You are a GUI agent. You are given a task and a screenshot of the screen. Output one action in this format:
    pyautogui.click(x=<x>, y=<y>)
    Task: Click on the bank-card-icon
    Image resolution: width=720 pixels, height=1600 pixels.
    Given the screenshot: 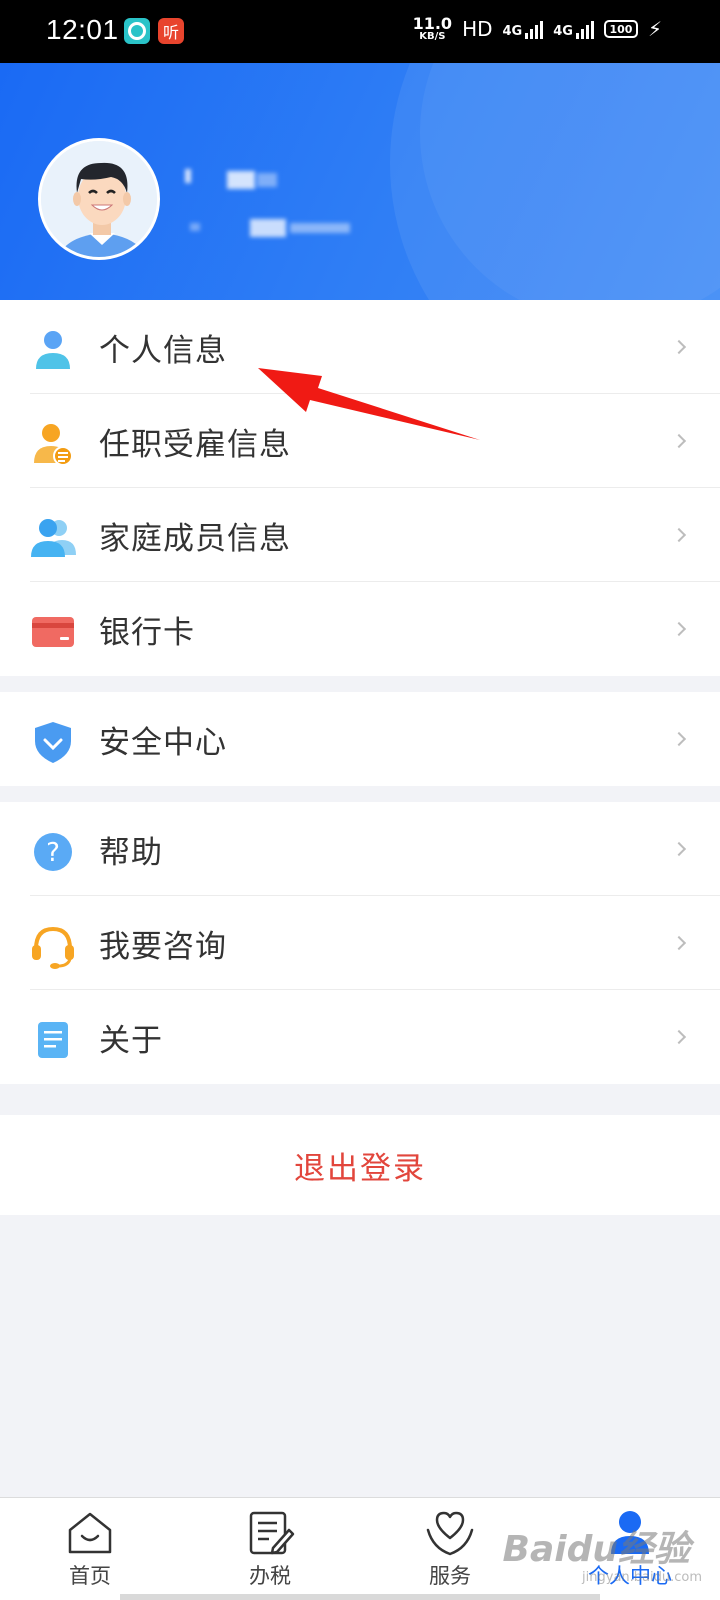 What is the action you would take?
    pyautogui.click(x=53, y=632)
    